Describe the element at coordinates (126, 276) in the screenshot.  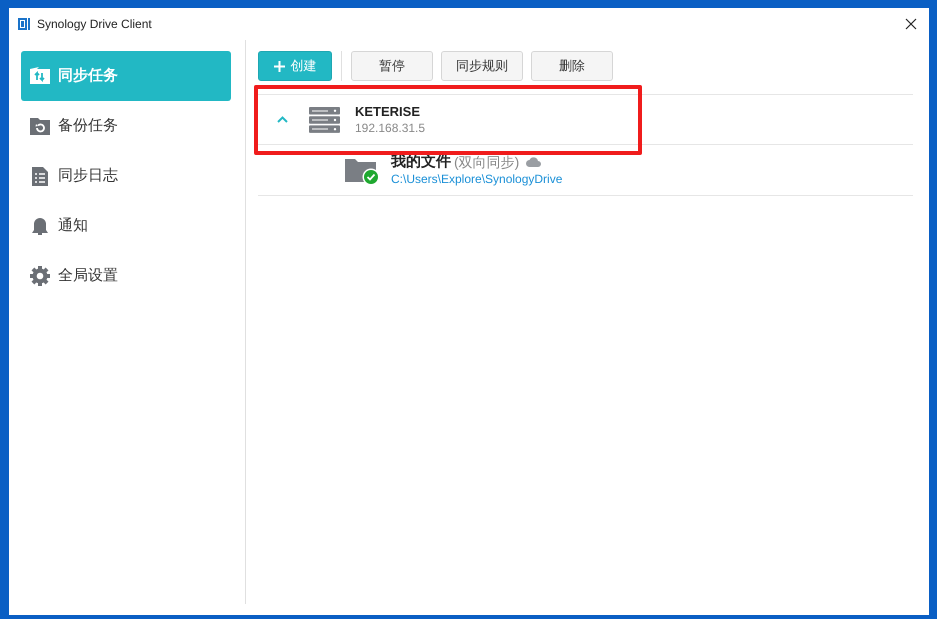
I see `sidebar-item: 全局设置` at that location.